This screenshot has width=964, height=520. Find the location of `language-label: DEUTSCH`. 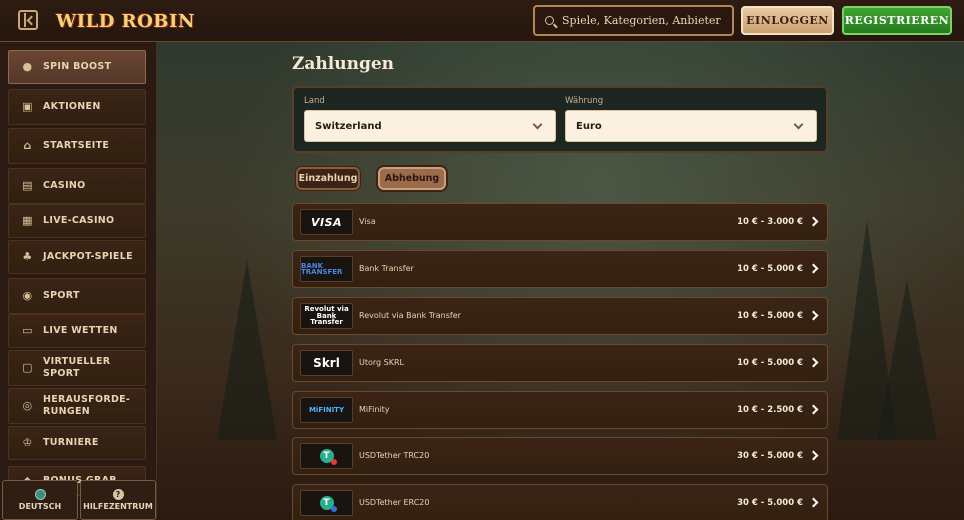

language-label: DEUTSCH is located at coordinates (40, 506).